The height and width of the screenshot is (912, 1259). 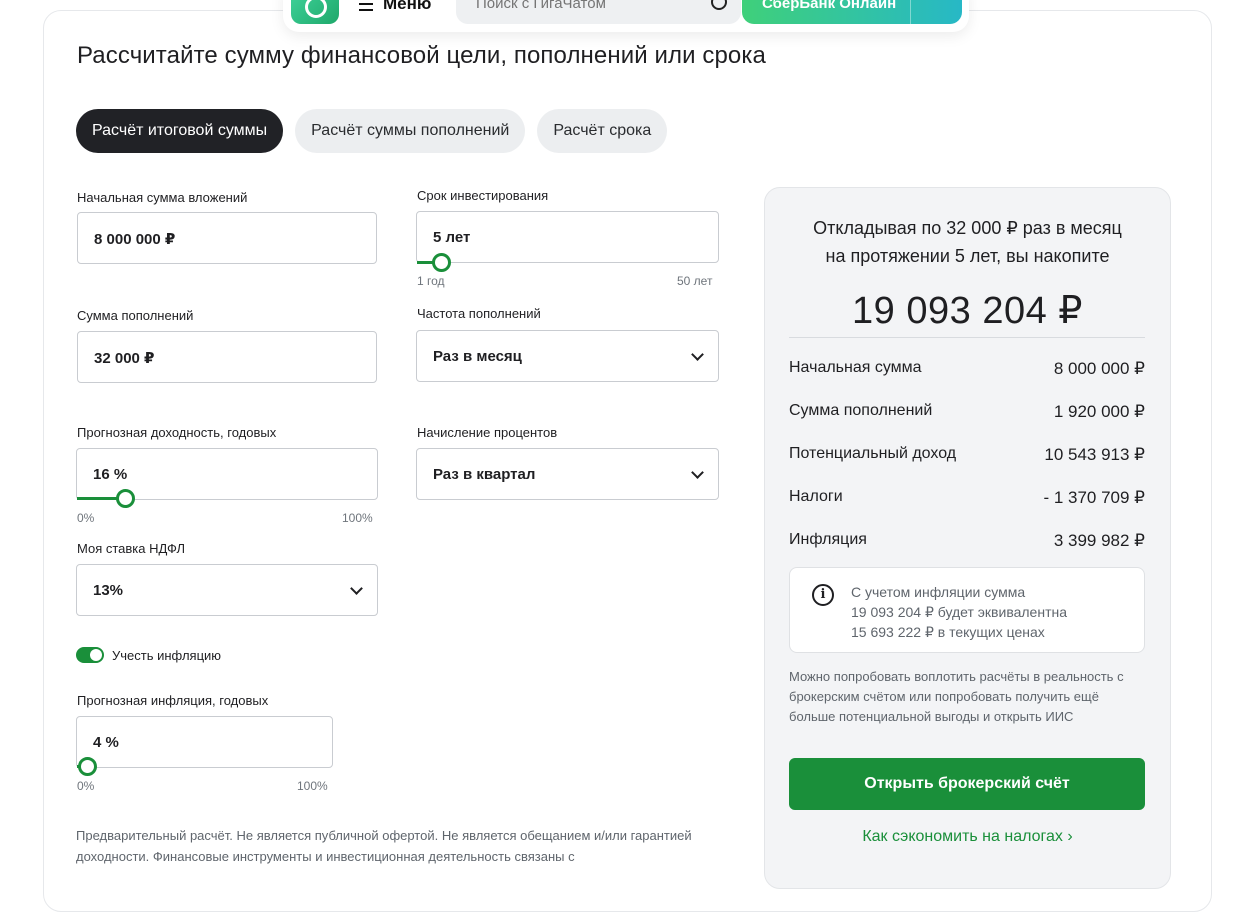 What do you see at coordinates (1094, 497) in the screenshot?
I see `result-row-value: - 1 370 709 ₽` at bounding box center [1094, 497].